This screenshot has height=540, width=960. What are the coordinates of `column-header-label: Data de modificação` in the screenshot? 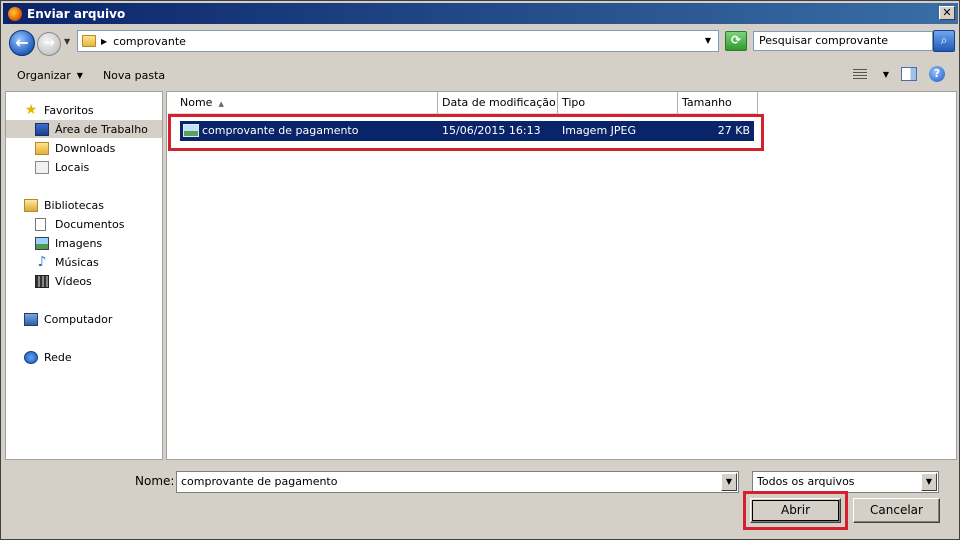 It's located at (499, 102).